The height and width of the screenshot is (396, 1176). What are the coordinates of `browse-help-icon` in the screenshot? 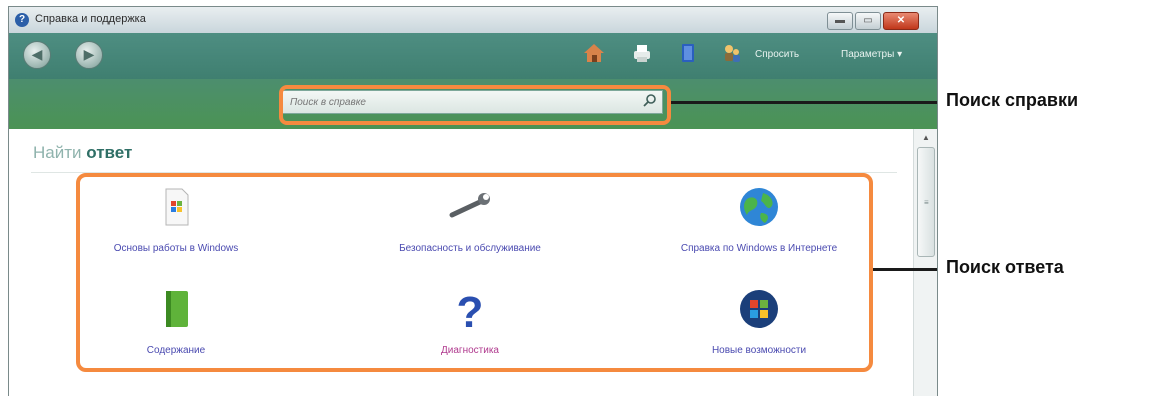 It's located at (688, 53).